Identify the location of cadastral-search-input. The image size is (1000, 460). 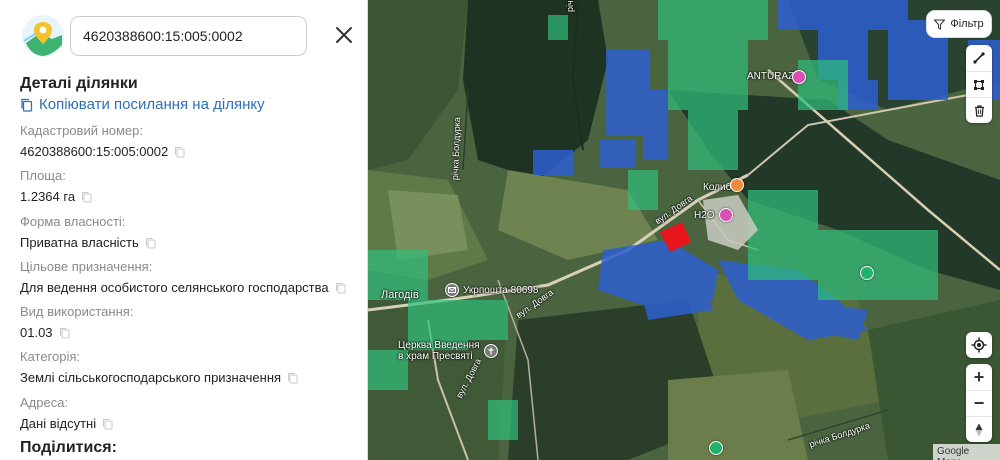
(188, 36).